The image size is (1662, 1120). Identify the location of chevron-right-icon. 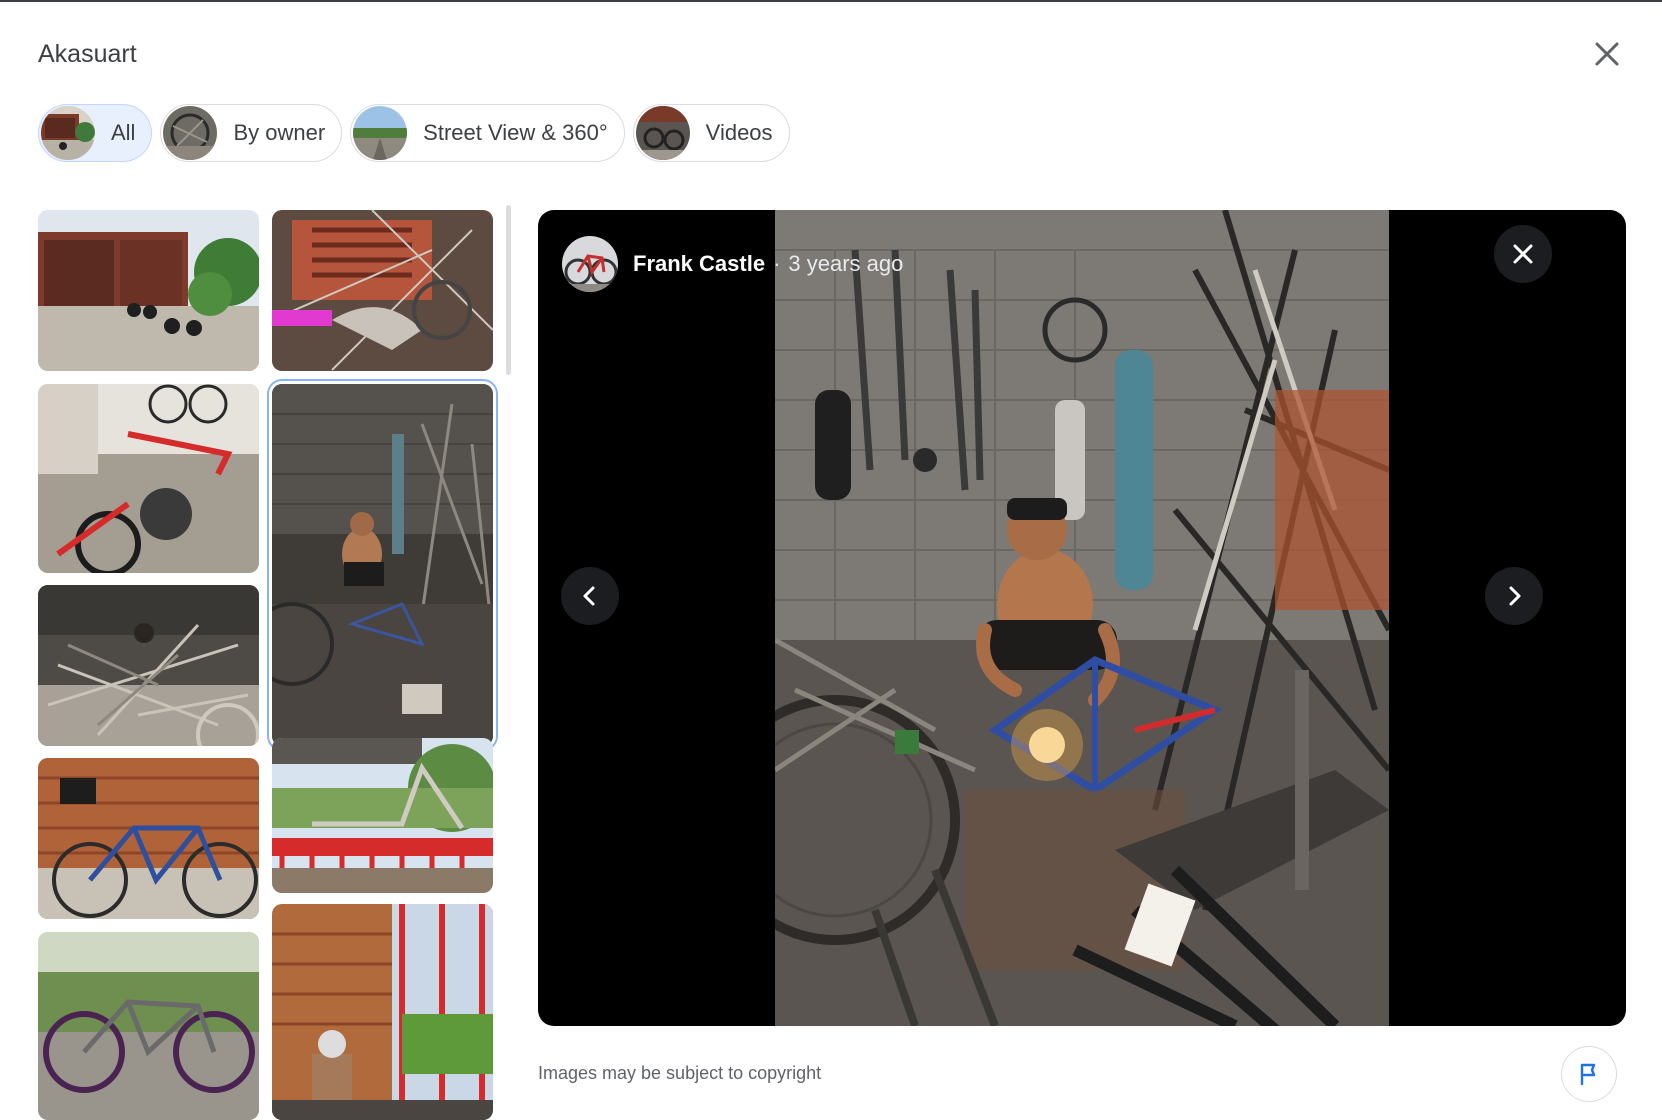
(1515, 596).